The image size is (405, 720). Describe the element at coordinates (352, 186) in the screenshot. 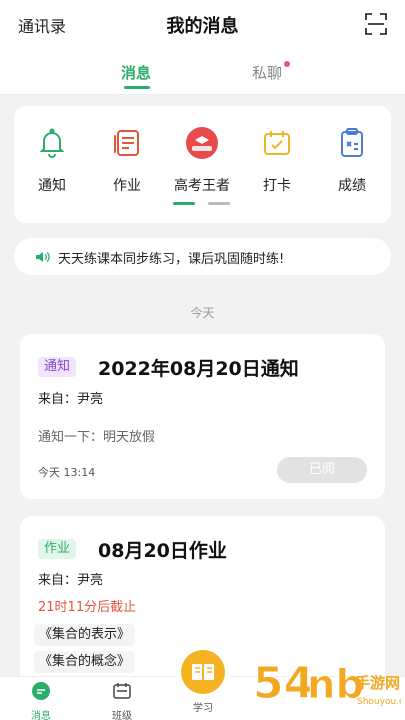

I see `menu-label: 成绩` at that location.